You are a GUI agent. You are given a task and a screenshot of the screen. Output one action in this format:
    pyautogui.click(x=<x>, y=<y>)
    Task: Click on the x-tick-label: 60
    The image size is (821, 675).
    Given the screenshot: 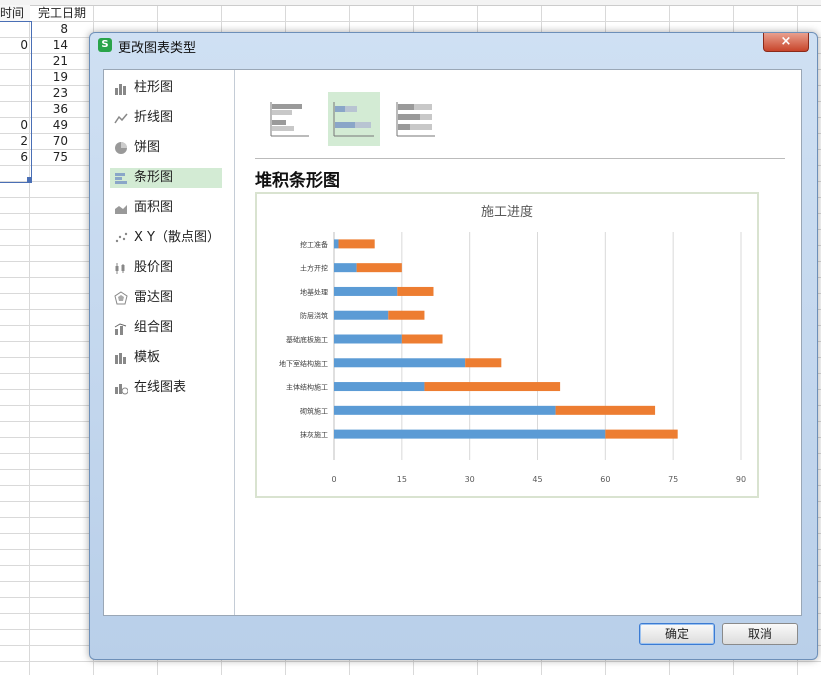 What is the action you would take?
    pyautogui.click(x=605, y=479)
    